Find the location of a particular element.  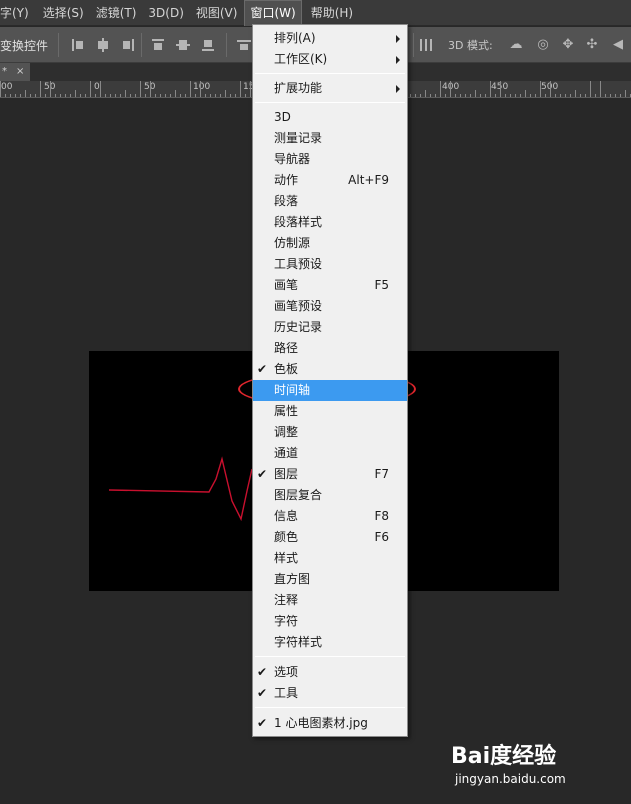

menu-item-character-styles: 字符样式 is located at coordinates (330, 642).